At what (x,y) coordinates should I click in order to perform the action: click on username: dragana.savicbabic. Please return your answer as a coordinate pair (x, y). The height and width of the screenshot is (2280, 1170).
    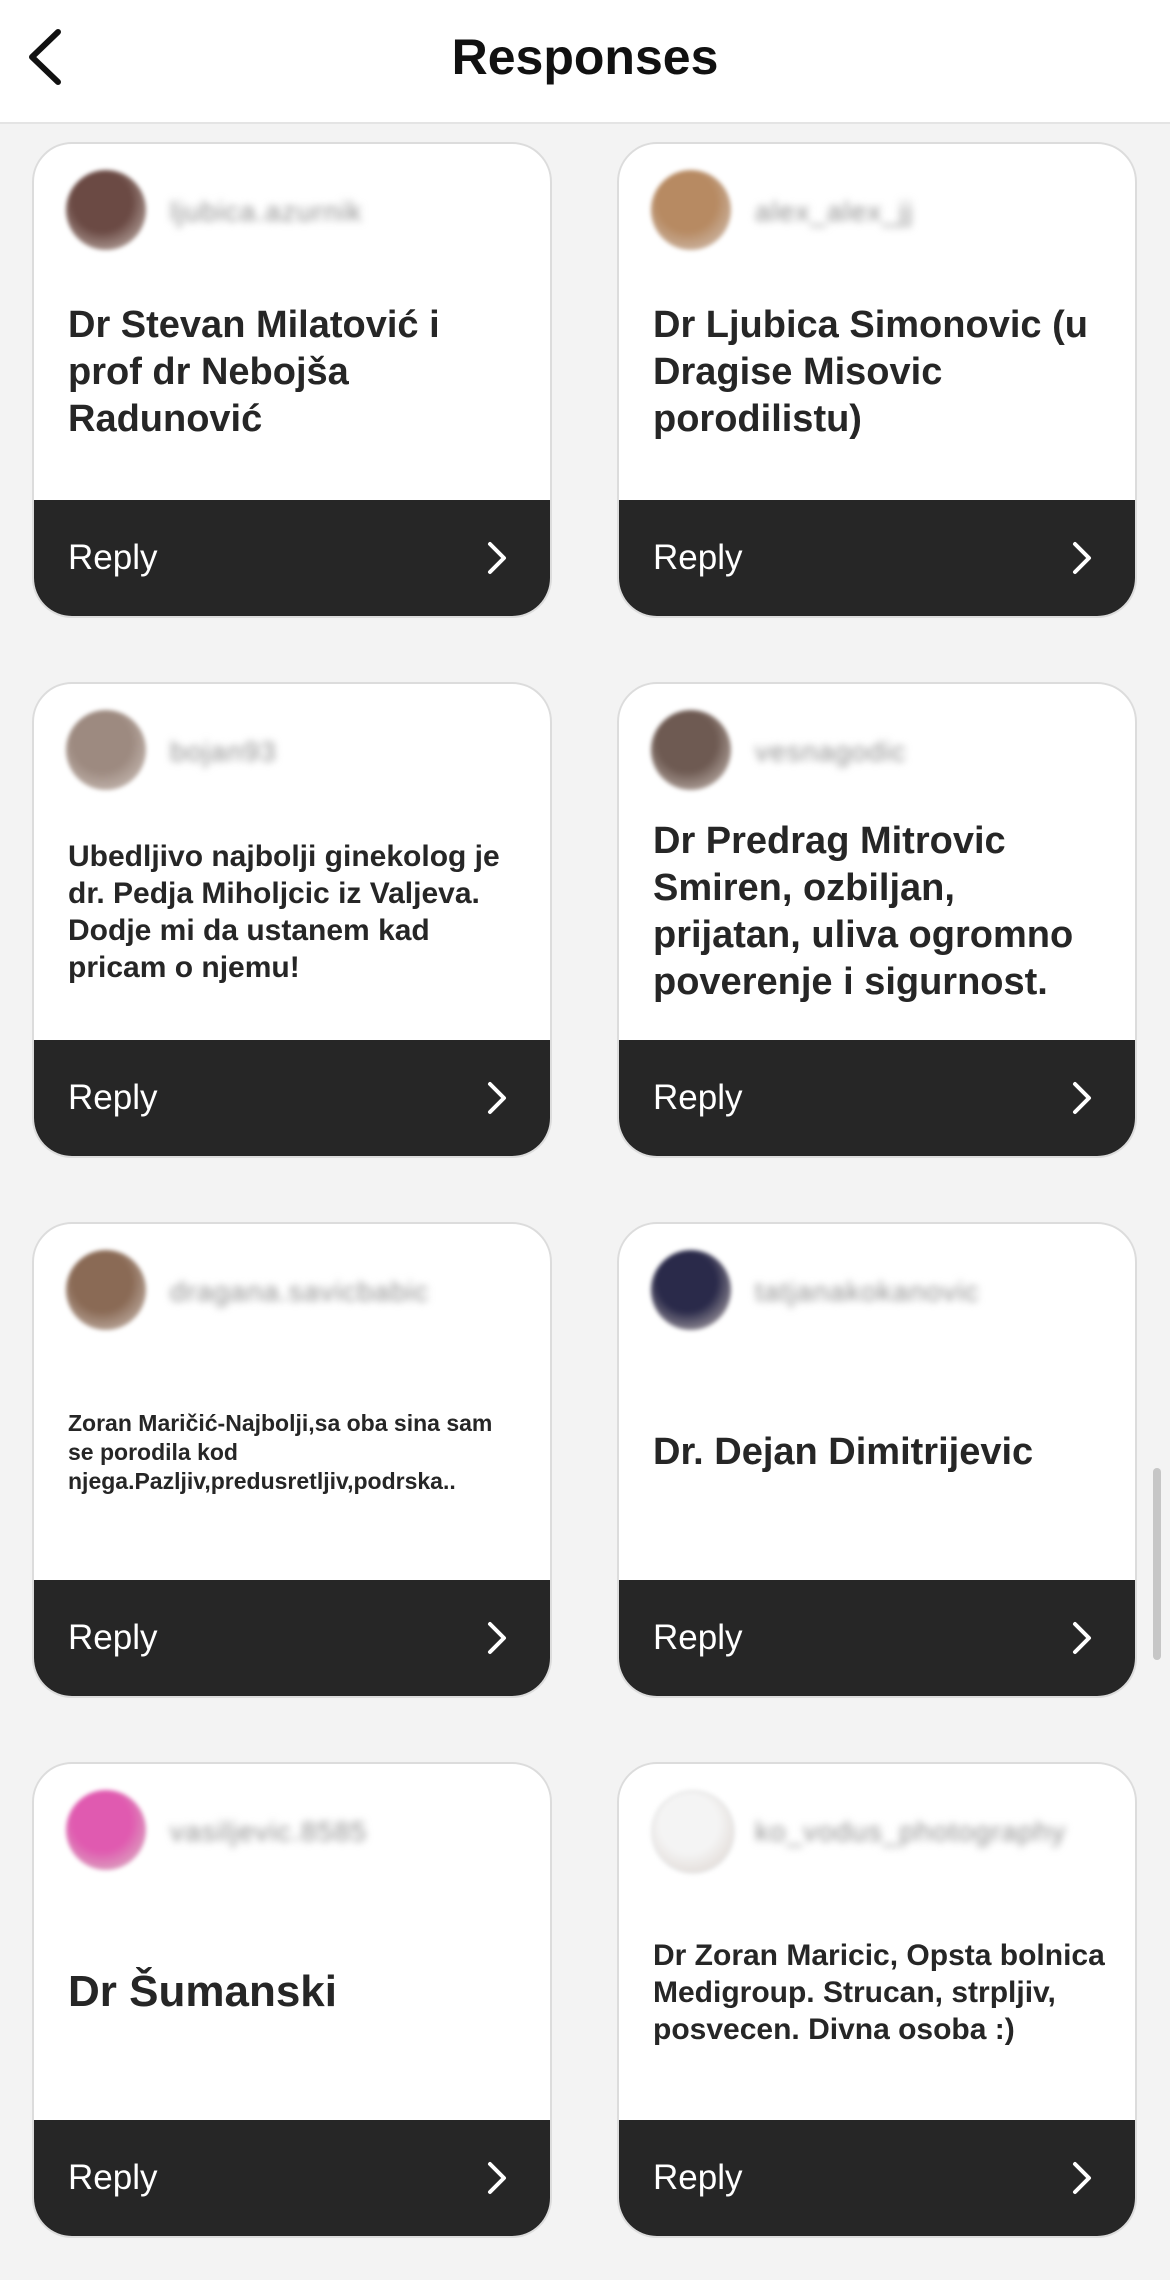
    Looking at the image, I should click on (299, 1292).